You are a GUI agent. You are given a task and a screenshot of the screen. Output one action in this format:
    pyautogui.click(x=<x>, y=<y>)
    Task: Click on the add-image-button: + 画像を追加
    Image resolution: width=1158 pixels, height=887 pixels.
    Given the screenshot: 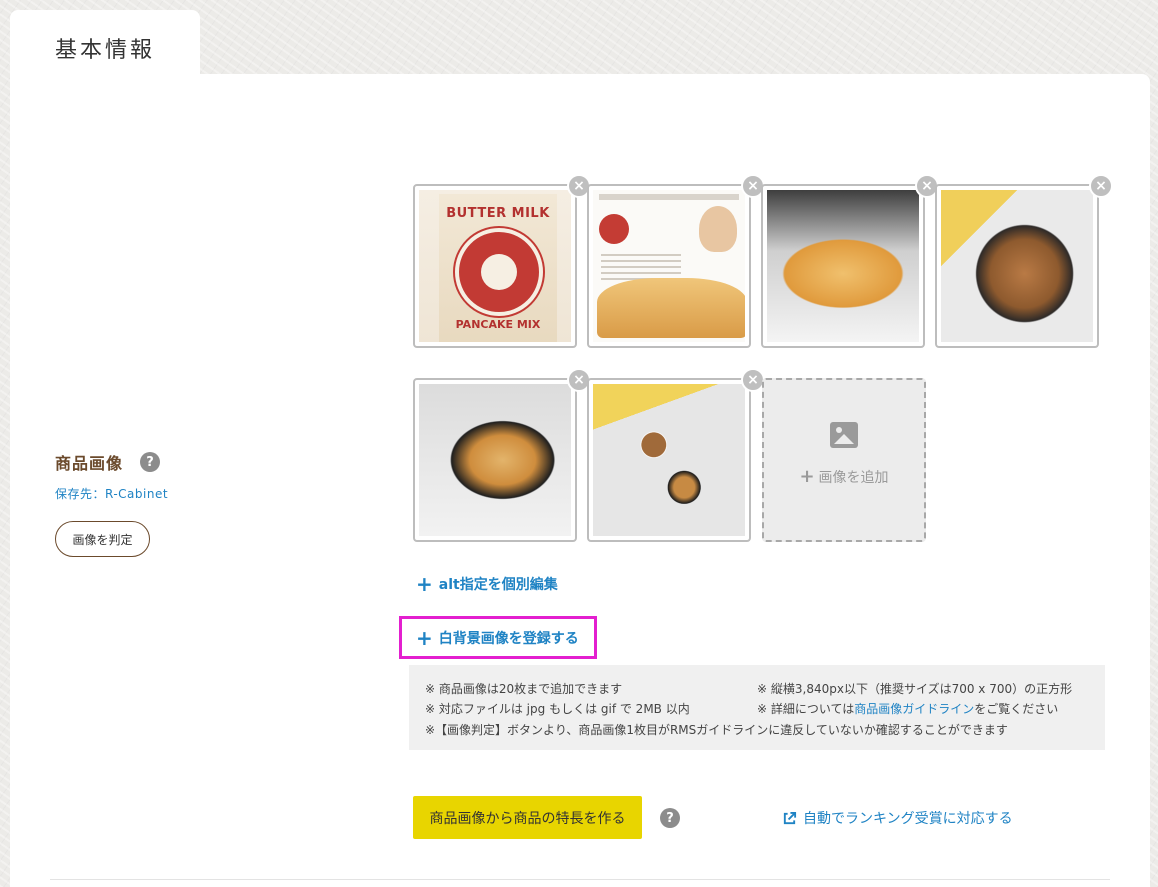 What is the action you would take?
    pyautogui.click(x=844, y=460)
    